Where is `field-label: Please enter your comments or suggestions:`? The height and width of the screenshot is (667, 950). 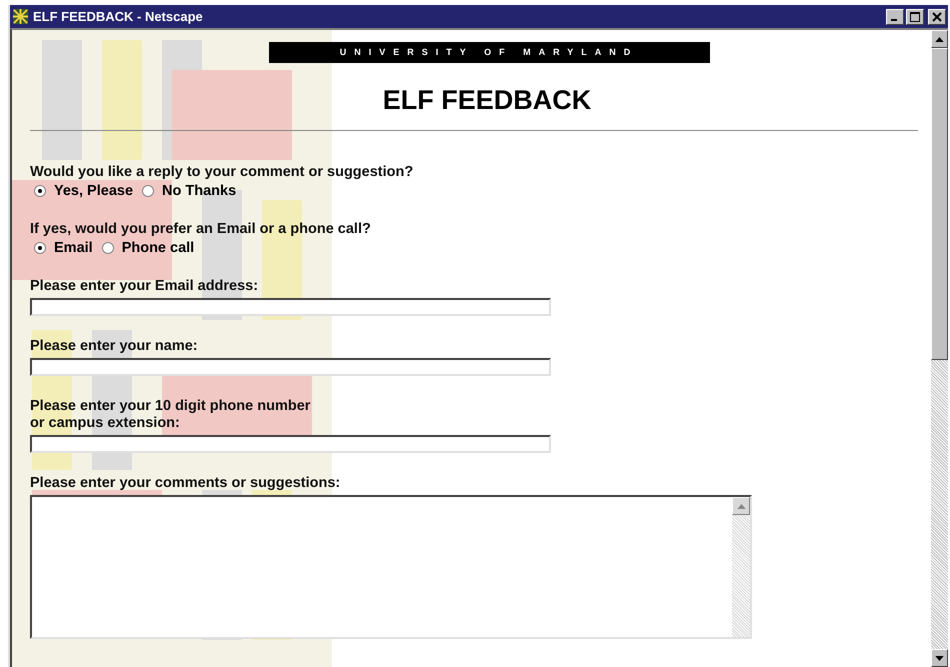
field-label: Please enter your comments or suggestions: is located at coordinates (186, 483).